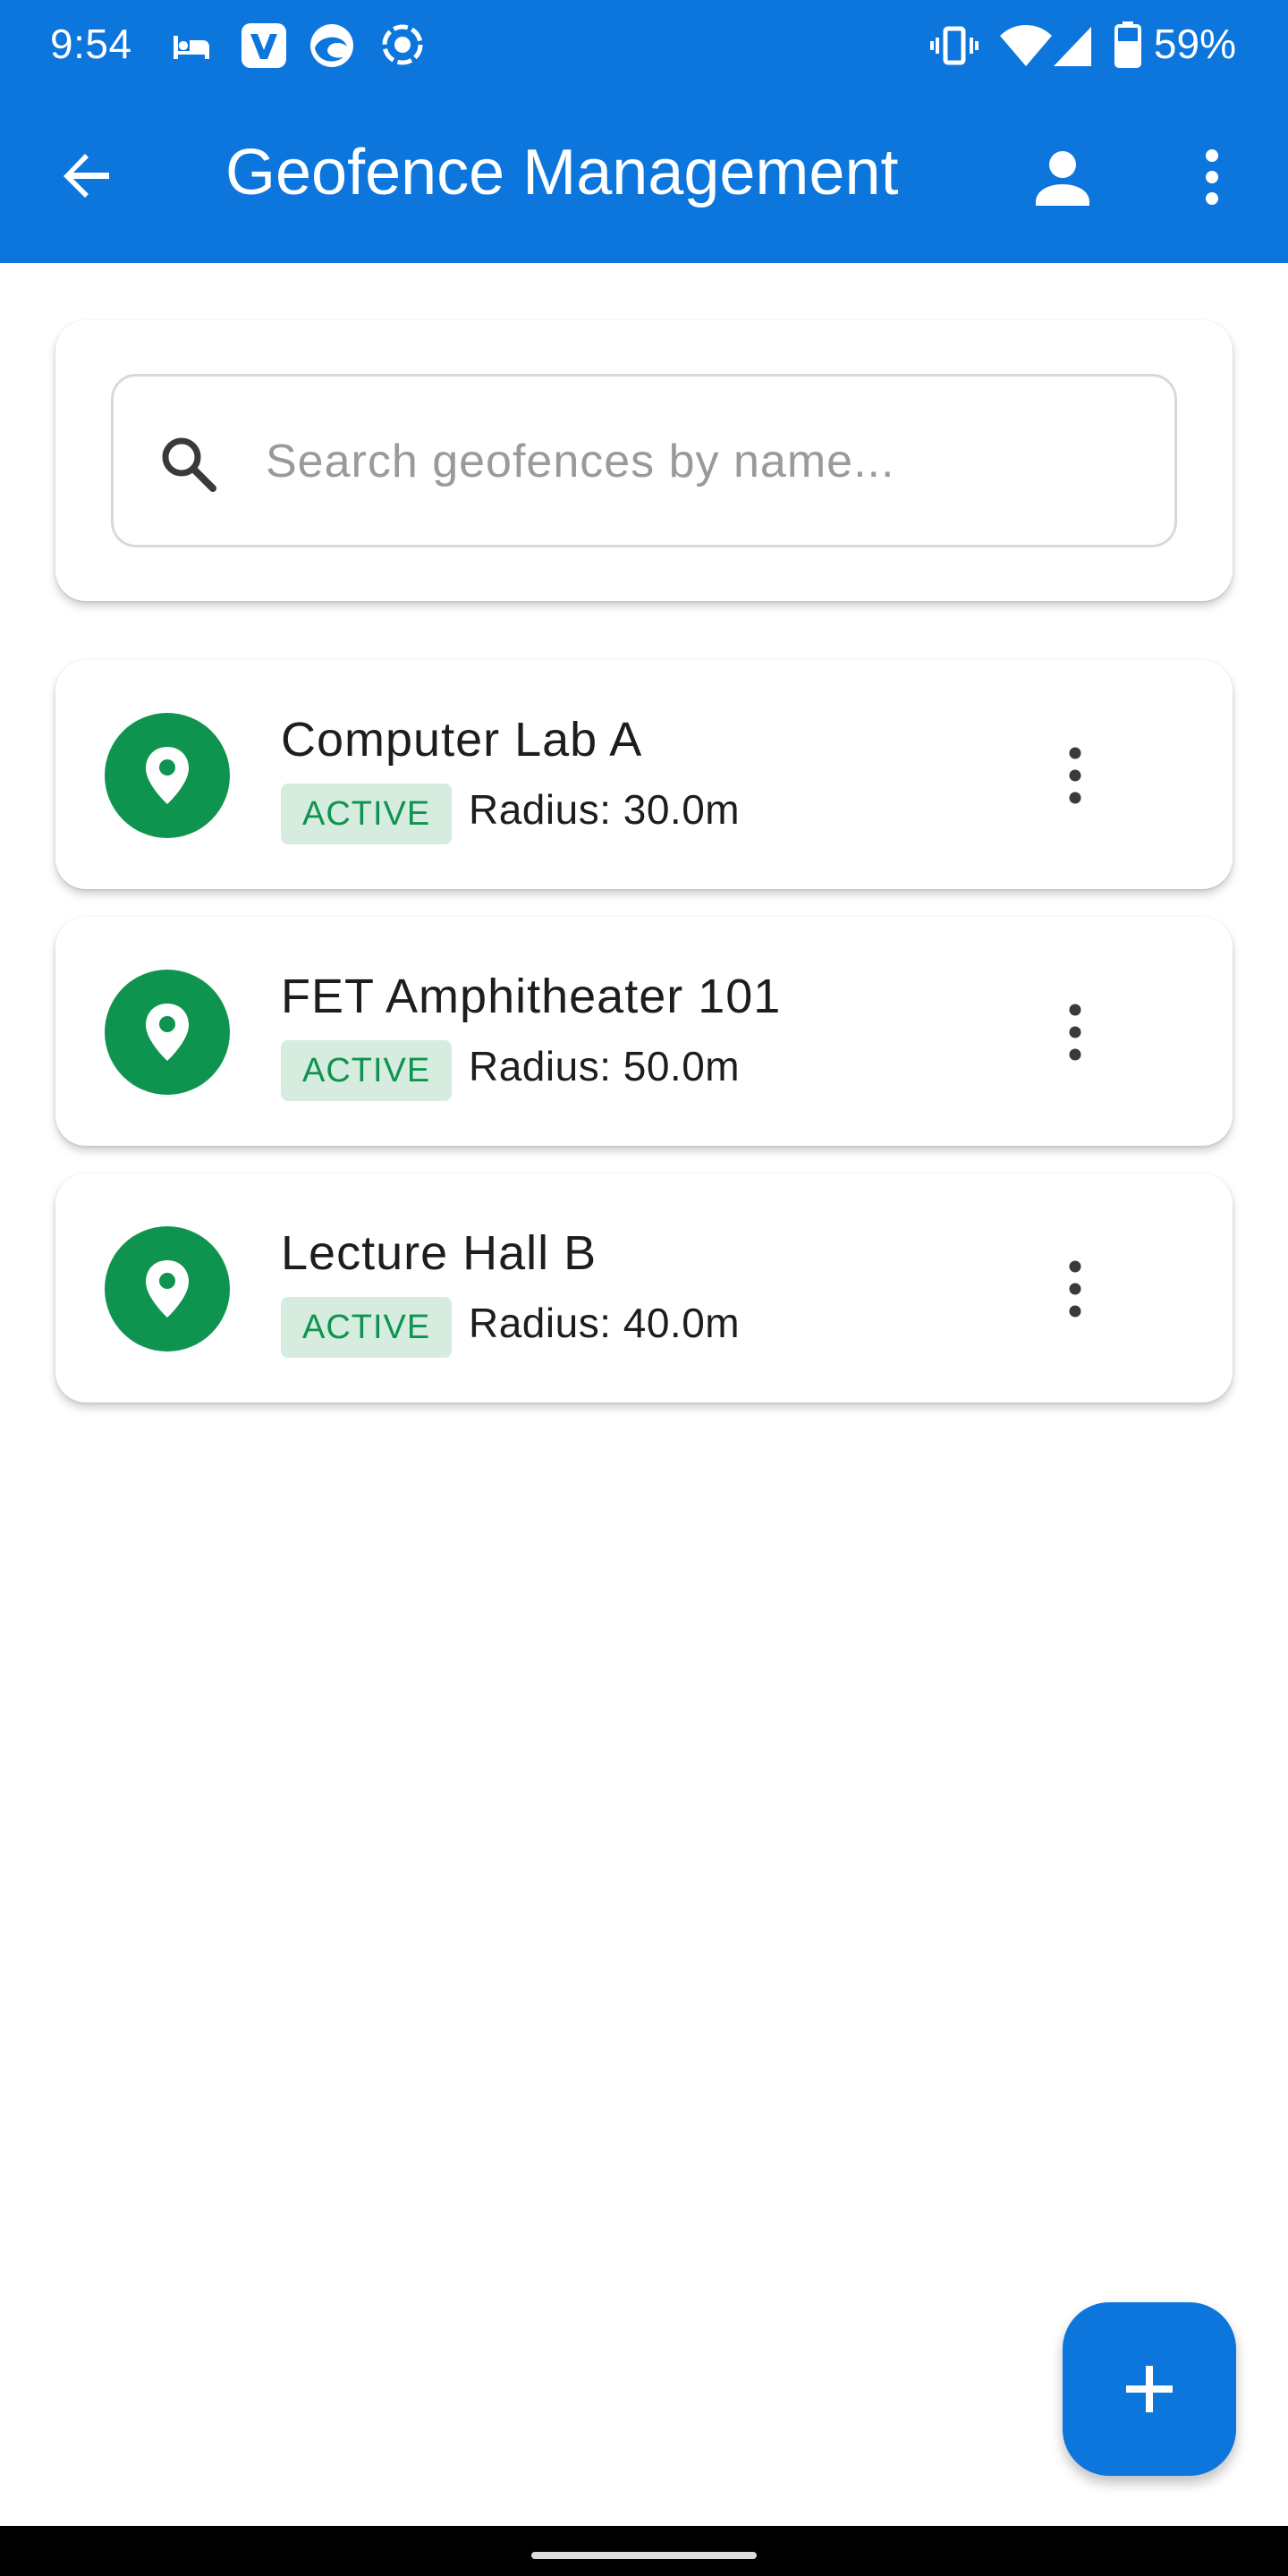  What do you see at coordinates (605, 1066) in the screenshot?
I see `geofence-radius: Radius: 50.0m` at bounding box center [605, 1066].